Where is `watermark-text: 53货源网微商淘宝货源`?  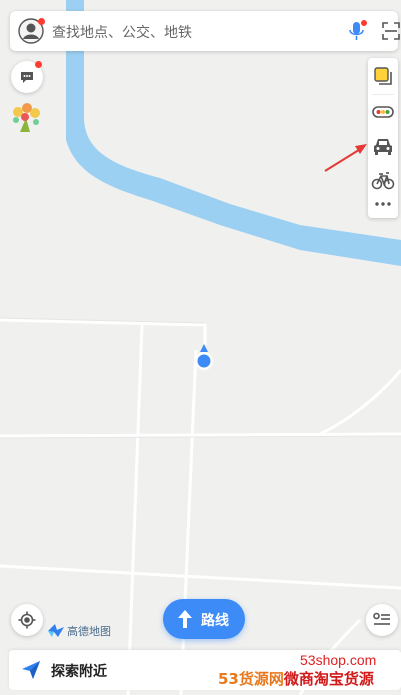 watermark-text: 53货源网微商淘宝货源 is located at coordinates (296, 678).